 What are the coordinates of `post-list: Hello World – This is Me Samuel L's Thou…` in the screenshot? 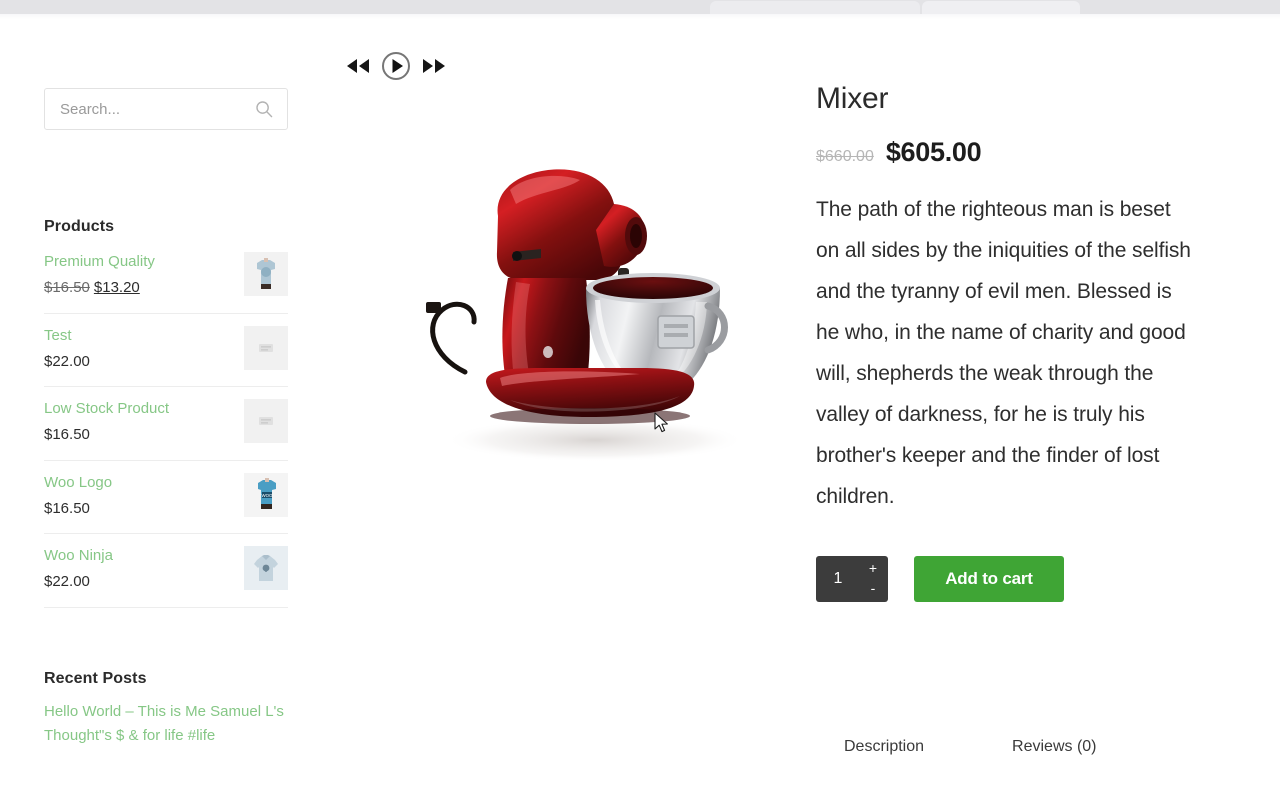 It's located at (166, 724).